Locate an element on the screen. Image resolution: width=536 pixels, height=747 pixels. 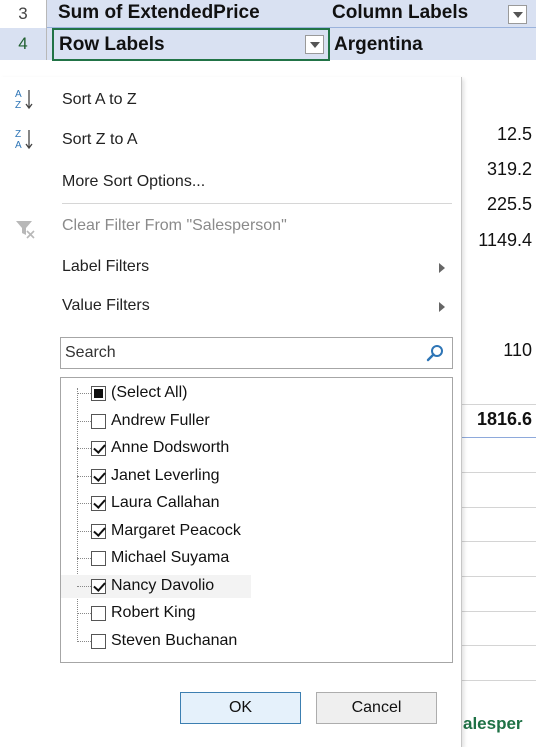
value-filters-submenu-arrow-icon is located at coordinates (442, 307).